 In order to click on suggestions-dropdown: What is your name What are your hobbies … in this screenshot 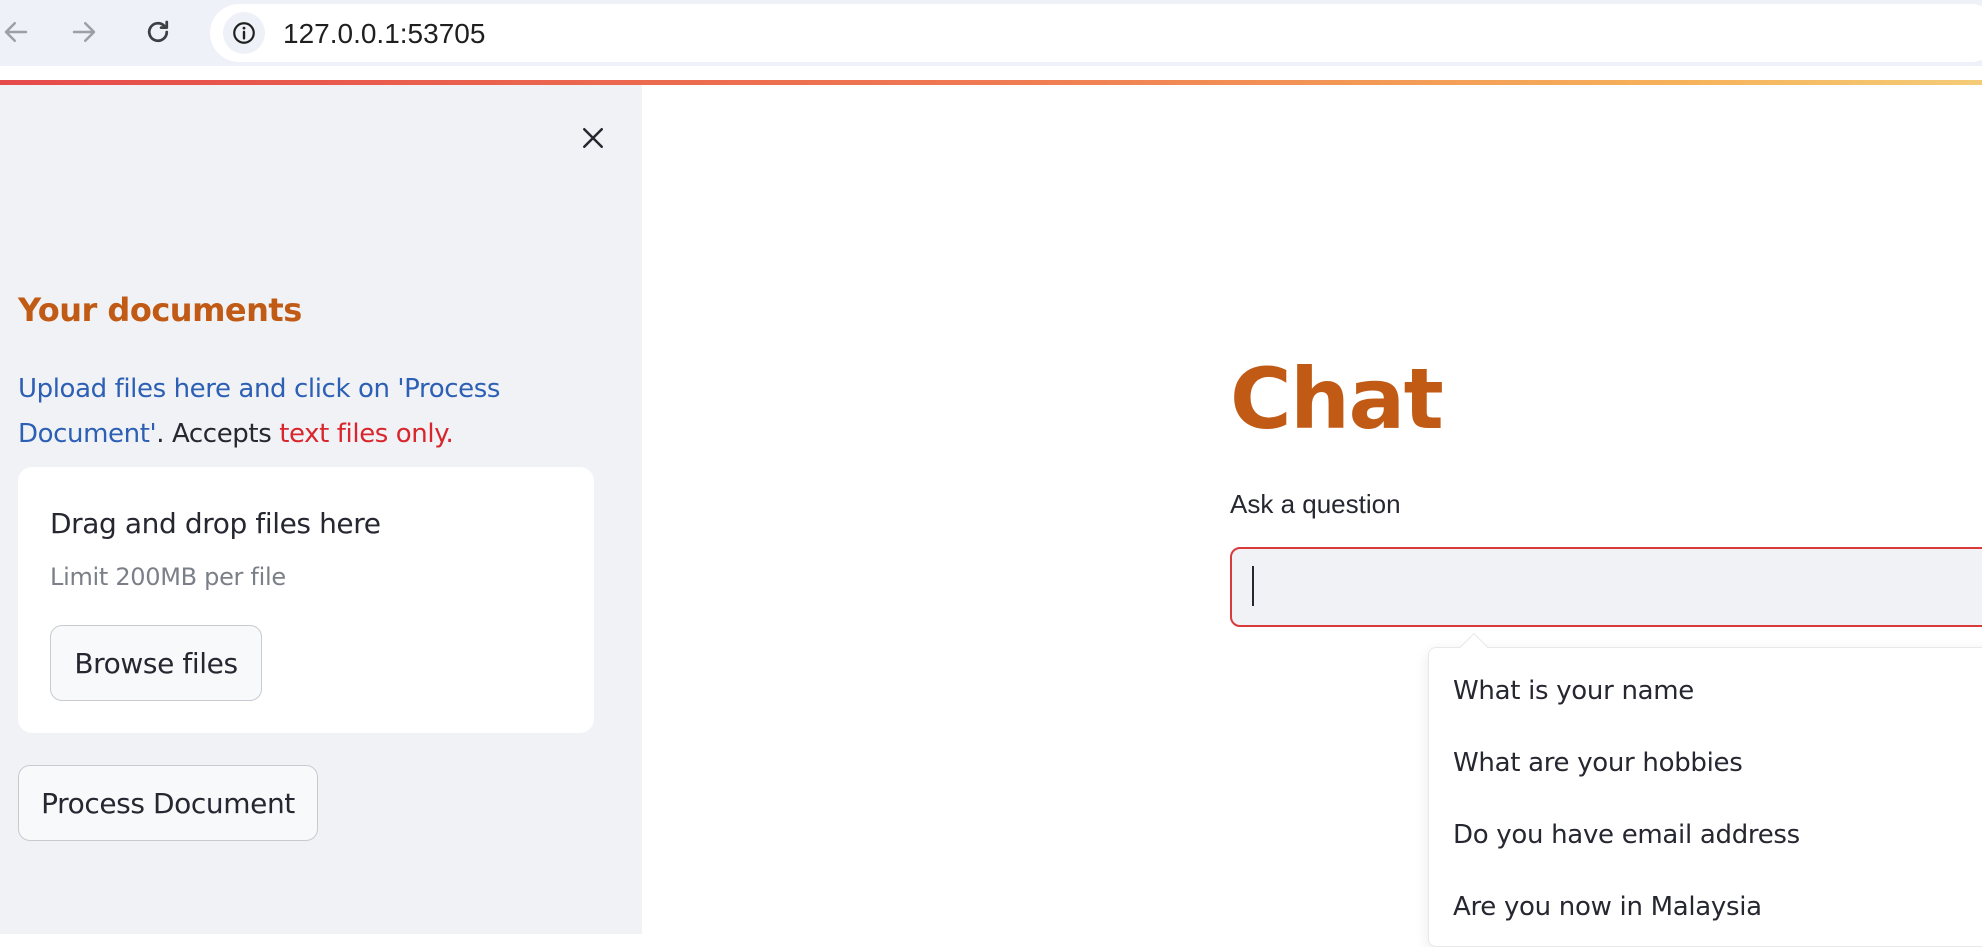, I will do `click(1705, 789)`.